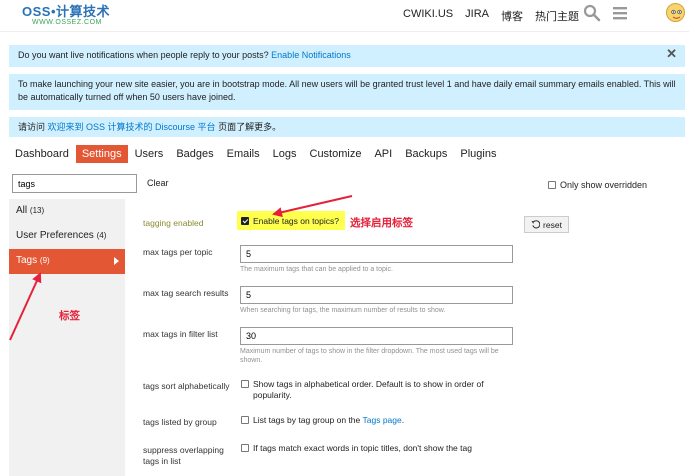 The height and width of the screenshot is (476, 689). What do you see at coordinates (69, 316) in the screenshot?
I see `annotation-tags: 标签` at bounding box center [69, 316].